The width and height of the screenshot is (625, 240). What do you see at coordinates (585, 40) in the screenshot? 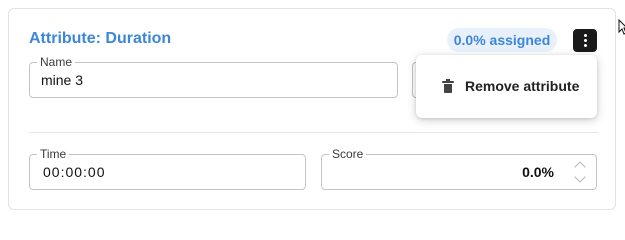
I see `more-menu-button` at bounding box center [585, 40].